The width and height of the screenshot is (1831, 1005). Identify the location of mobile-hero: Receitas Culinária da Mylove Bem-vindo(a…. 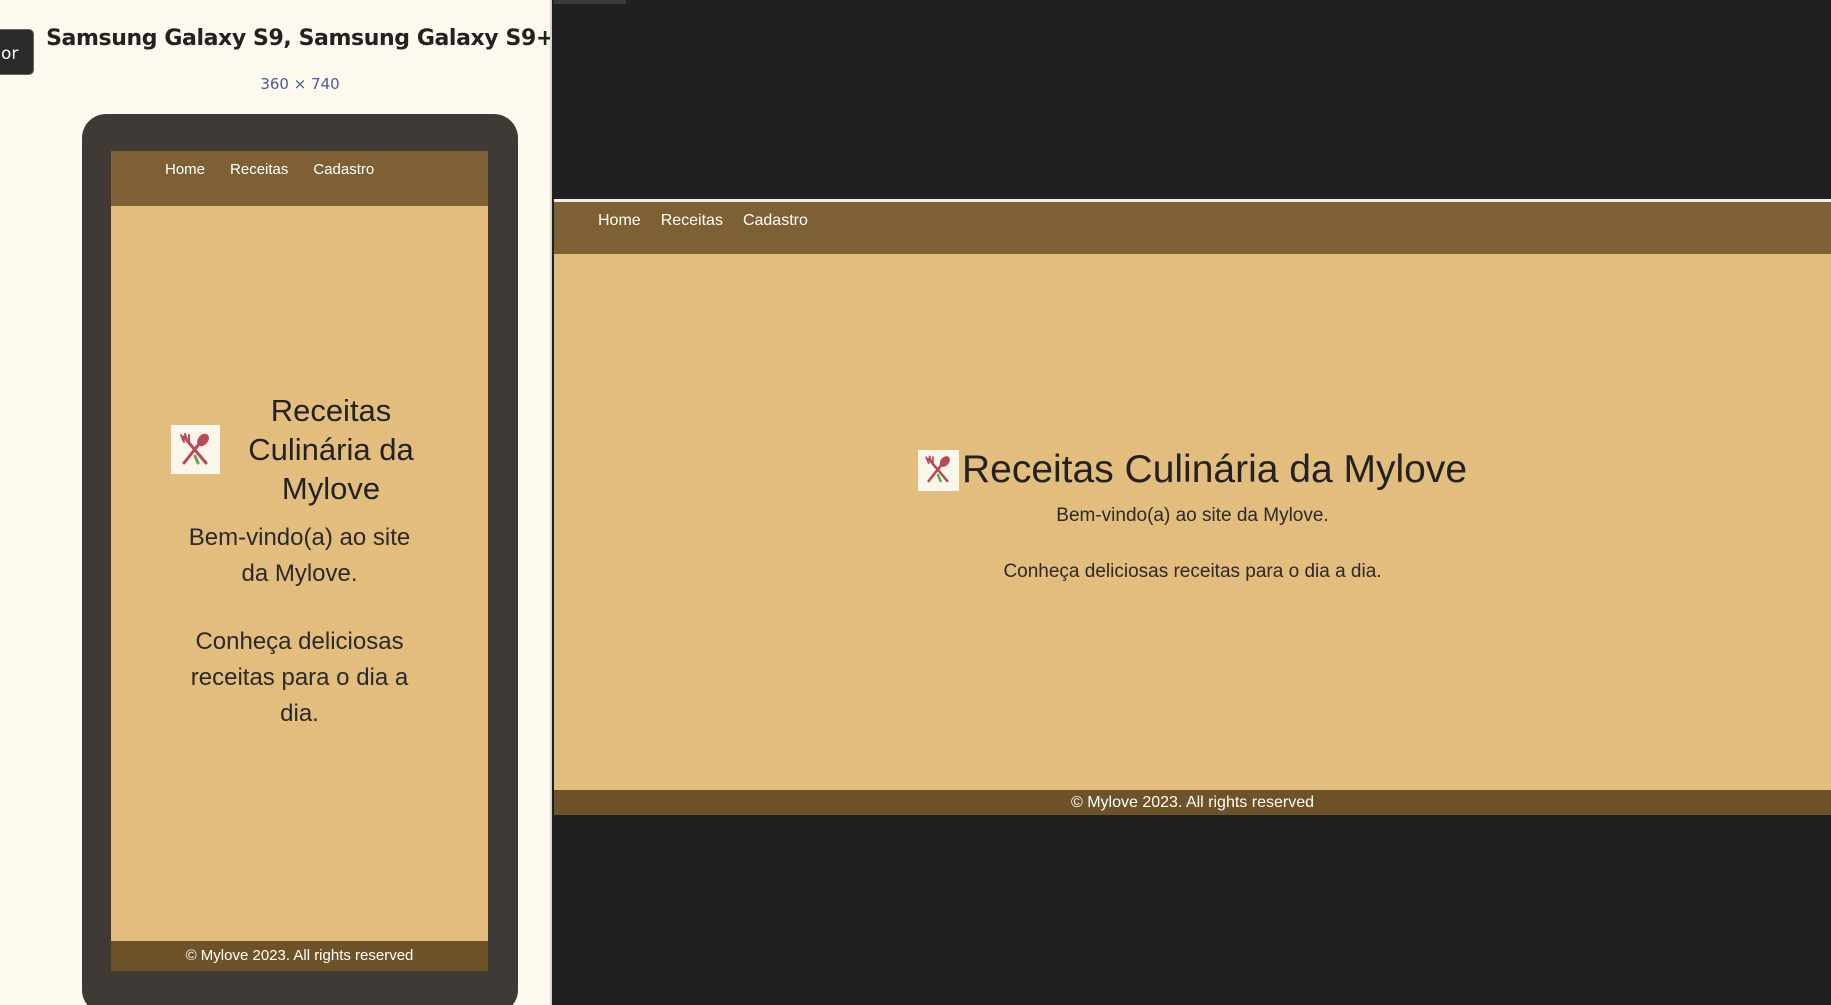
(299, 561).